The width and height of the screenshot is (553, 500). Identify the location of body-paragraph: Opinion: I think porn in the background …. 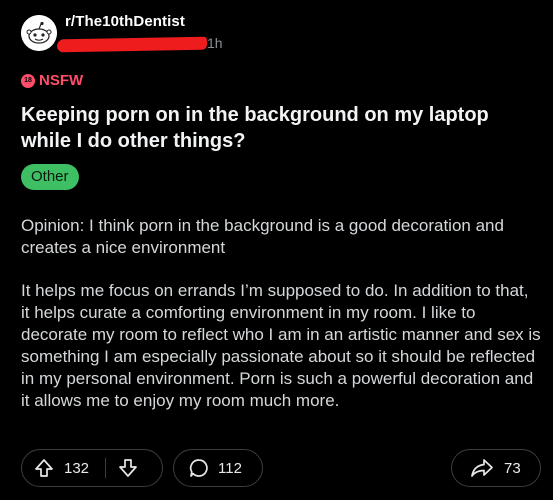
(262, 236).